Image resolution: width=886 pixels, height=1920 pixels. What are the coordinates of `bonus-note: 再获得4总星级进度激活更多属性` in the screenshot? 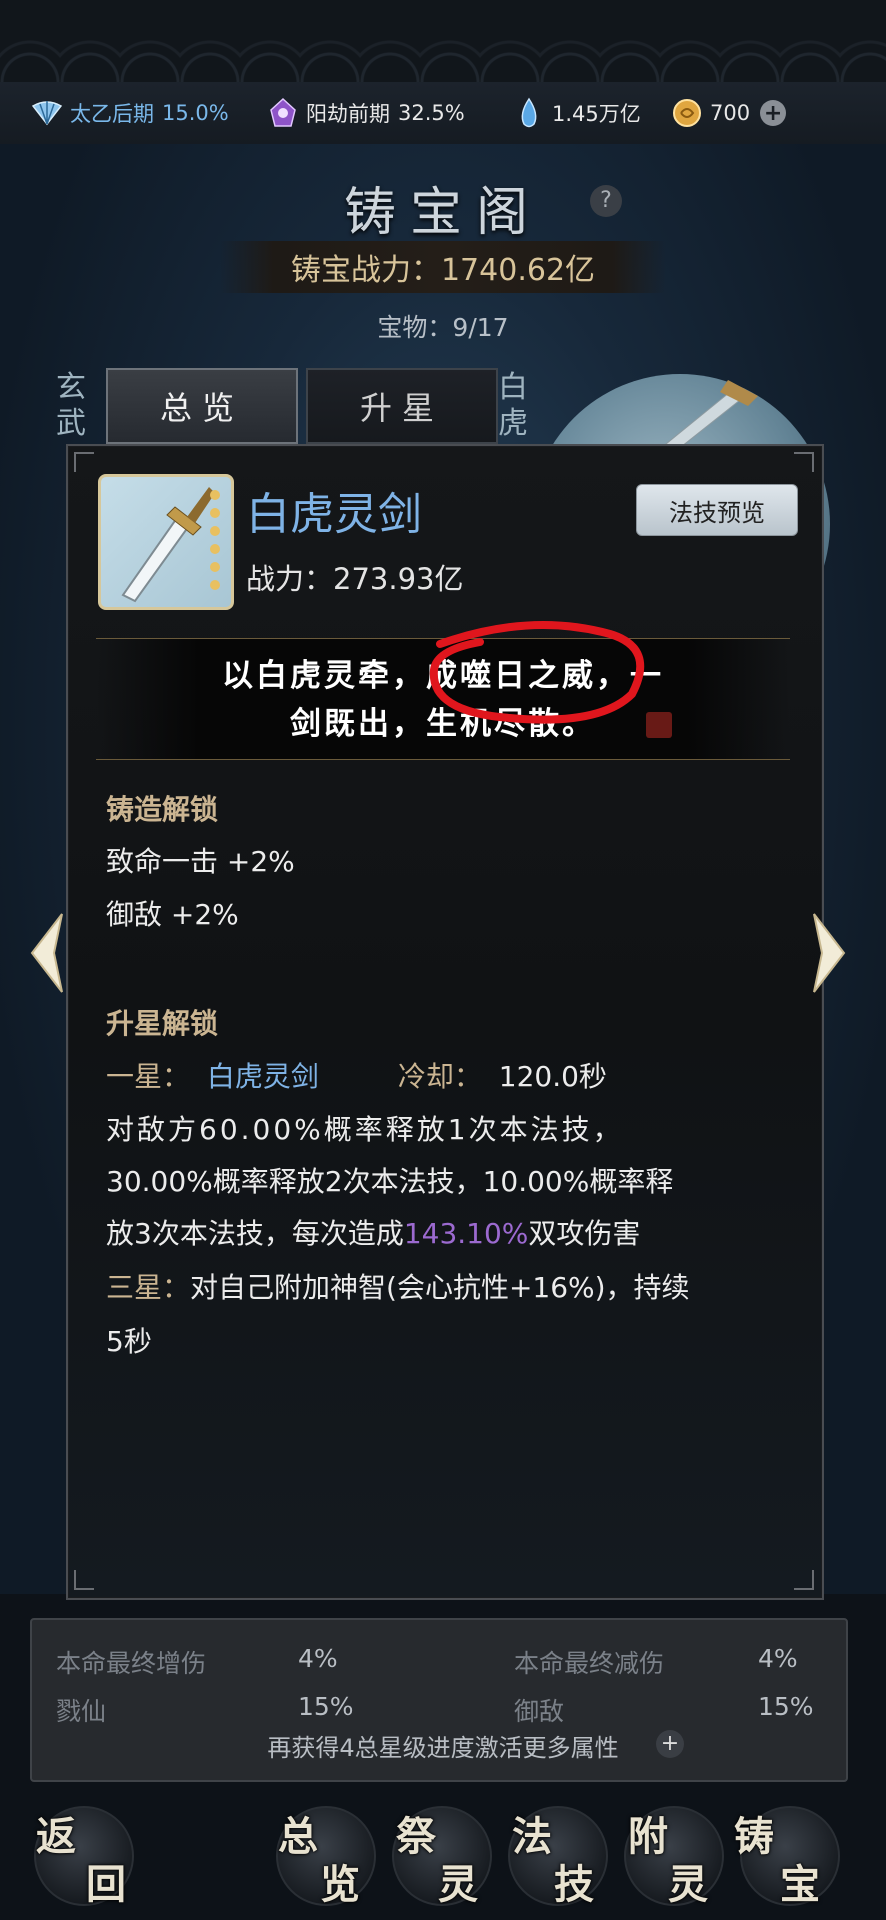 It's located at (443, 1748).